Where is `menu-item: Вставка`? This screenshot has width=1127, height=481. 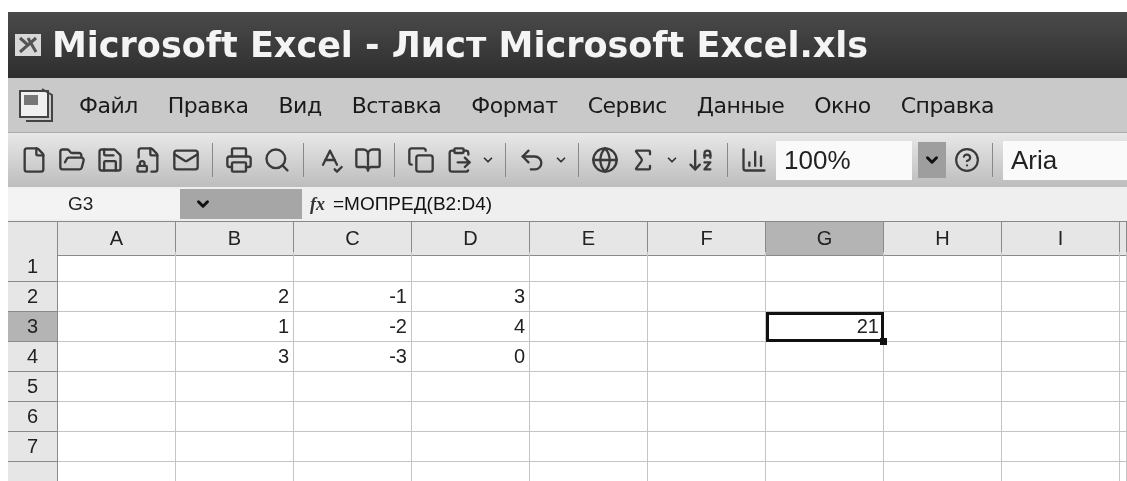 menu-item: Вставка is located at coordinates (396, 105).